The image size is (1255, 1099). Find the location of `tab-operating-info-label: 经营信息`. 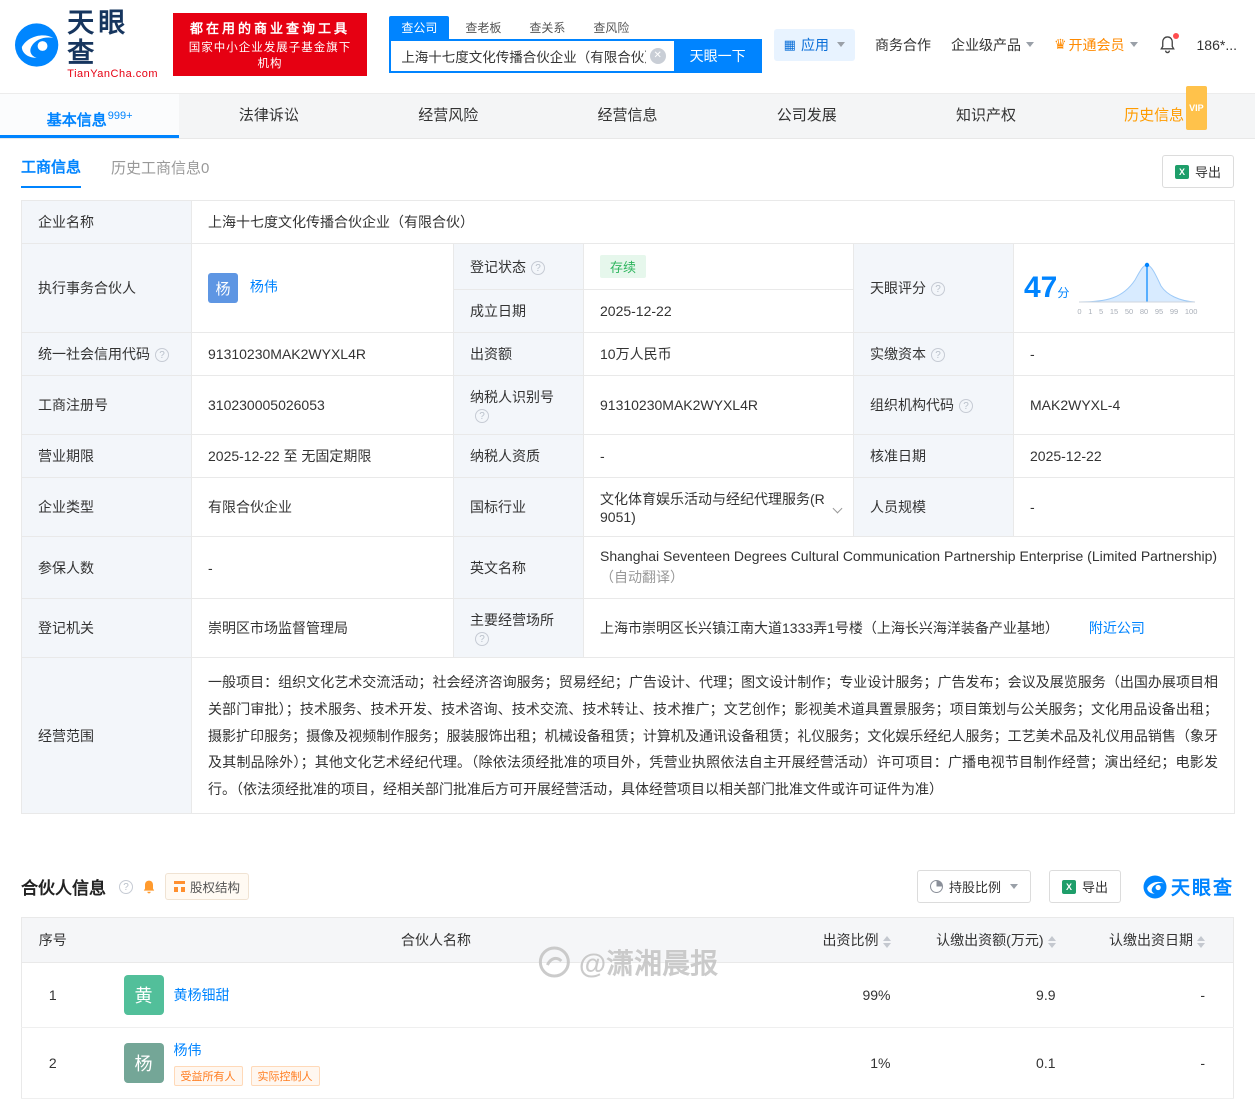

tab-operating-info-label: 经营信息 is located at coordinates (627, 116).